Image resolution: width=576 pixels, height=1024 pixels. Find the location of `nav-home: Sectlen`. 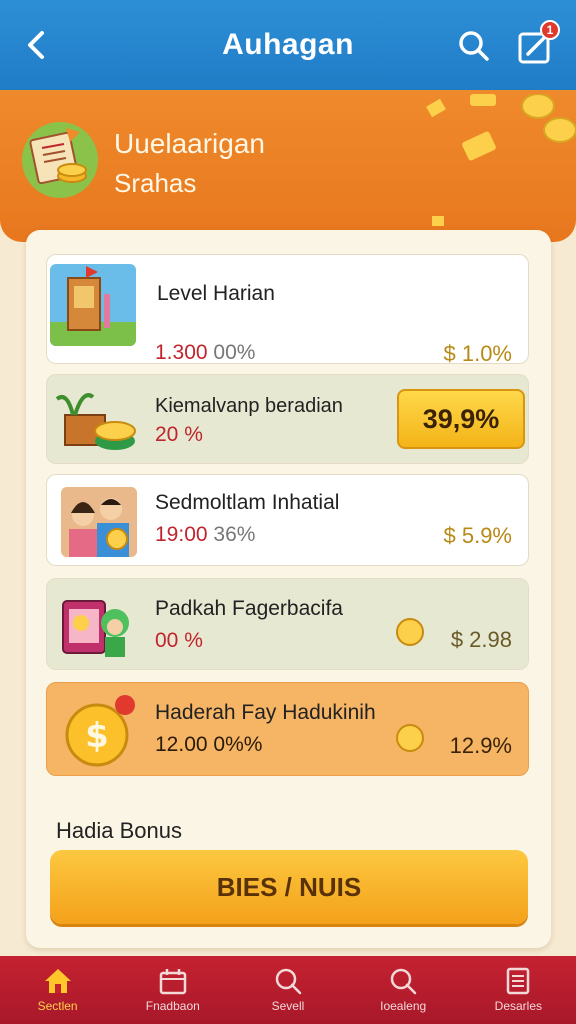

nav-home: Sectlen is located at coordinates (58, 990).